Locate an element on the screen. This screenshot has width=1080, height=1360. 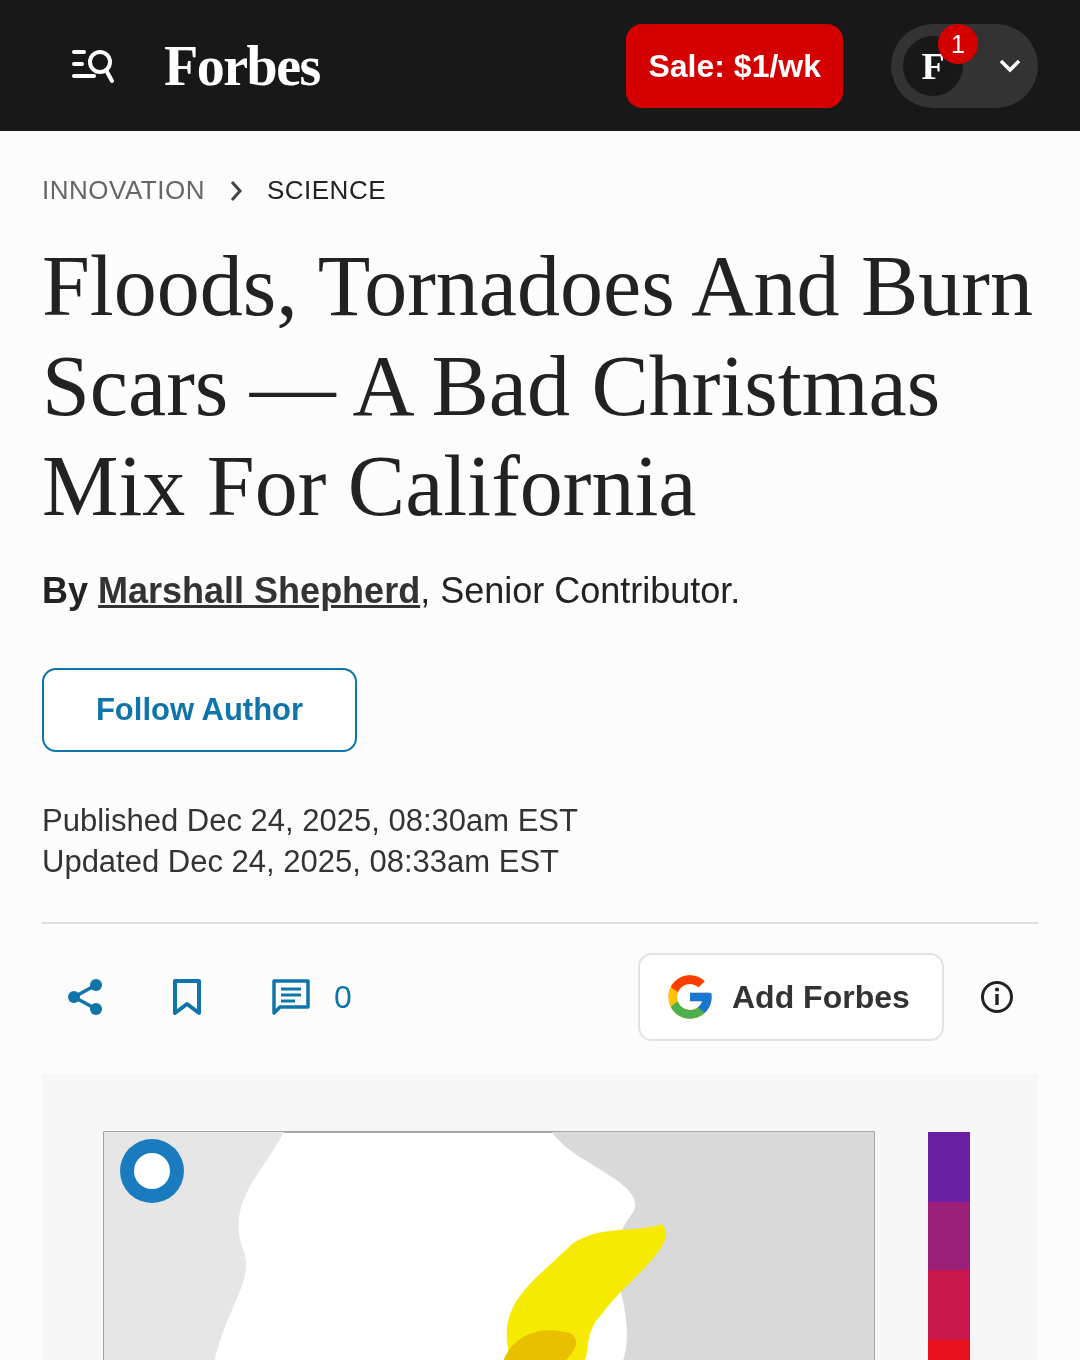
author-link: Marshall Shepherd is located at coordinates (259, 590).